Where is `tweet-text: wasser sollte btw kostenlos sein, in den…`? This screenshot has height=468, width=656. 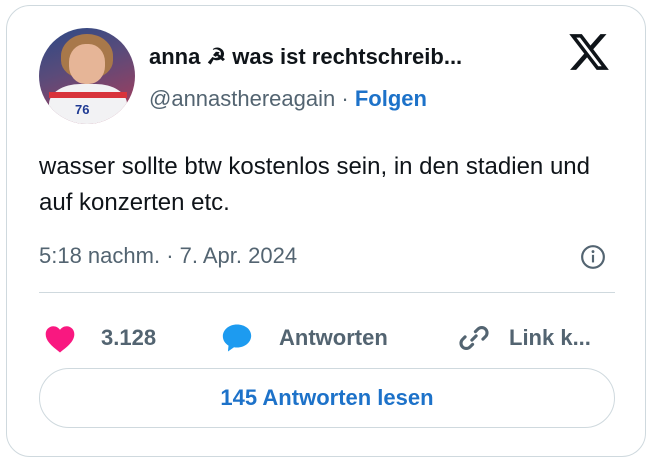 tweet-text: wasser sollte btw kostenlos sein, in den… is located at coordinates (314, 184).